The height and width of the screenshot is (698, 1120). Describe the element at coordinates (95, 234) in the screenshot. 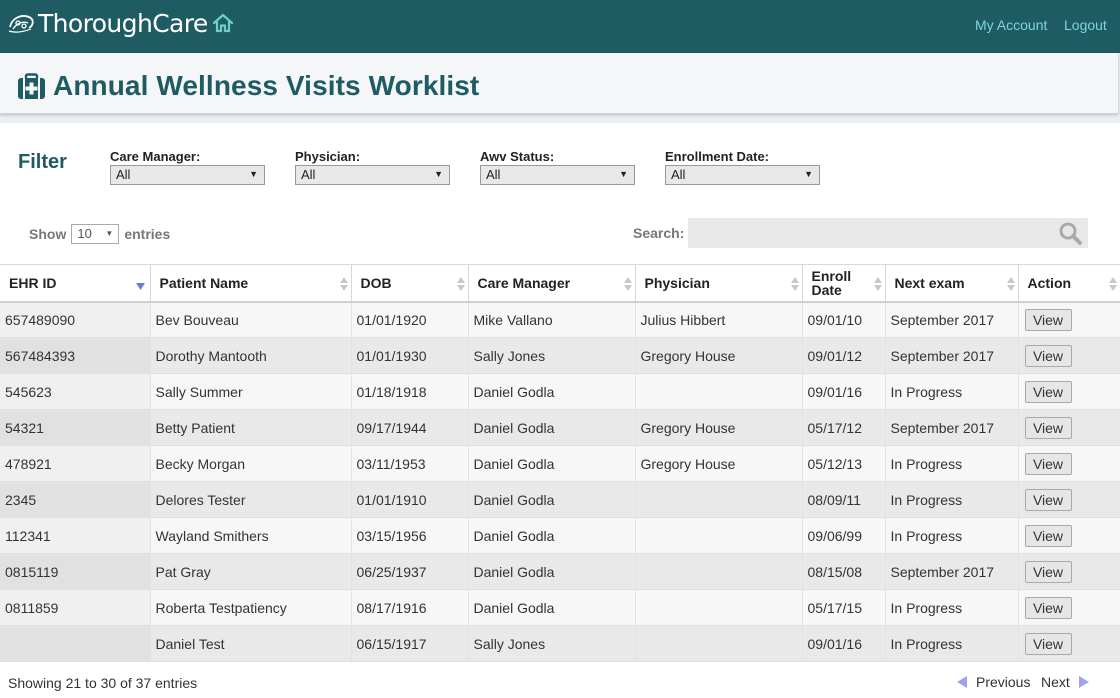

I see `page-length-select: 10 ▼` at that location.